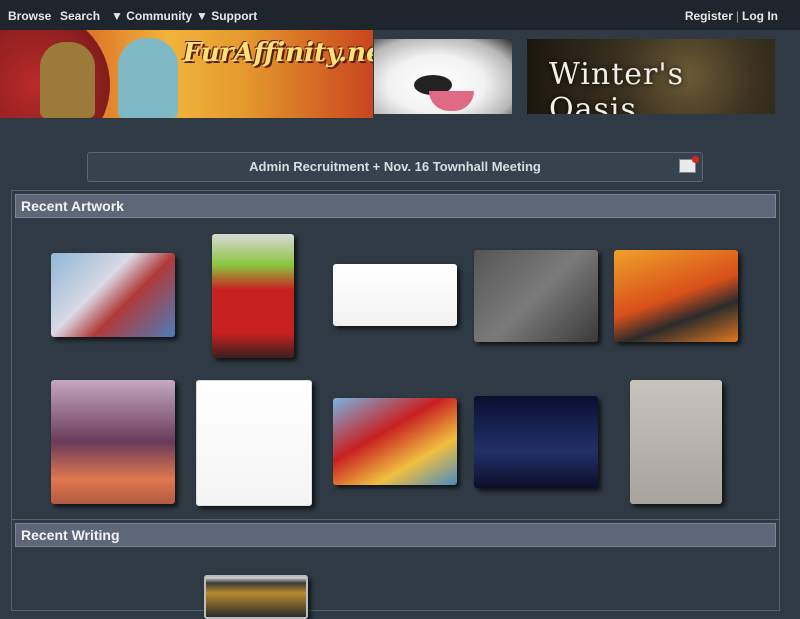 The image size is (800, 619). What do you see at coordinates (151, 16) in the screenshot?
I see `nav-community-dropdown: ▼ Community` at bounding box center [151, 16].